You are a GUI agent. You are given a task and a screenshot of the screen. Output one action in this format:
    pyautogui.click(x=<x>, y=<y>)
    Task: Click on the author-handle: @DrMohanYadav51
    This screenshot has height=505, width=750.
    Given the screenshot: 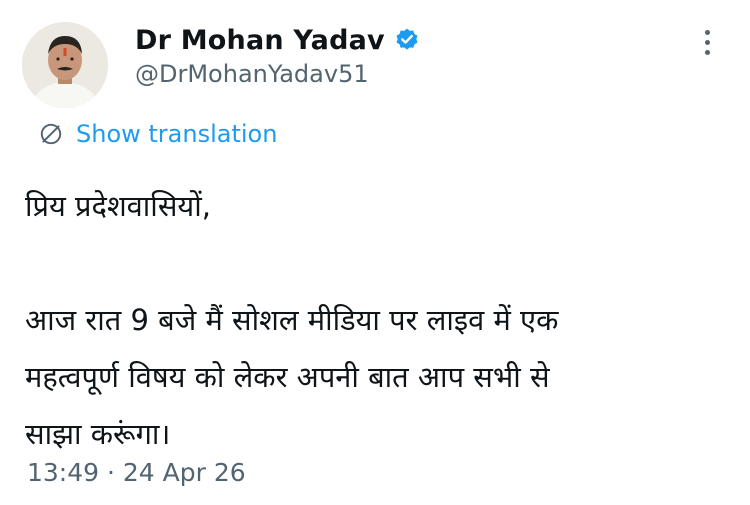 What is the action you would take?
    pyautogui.click(x=252, y=74)
    